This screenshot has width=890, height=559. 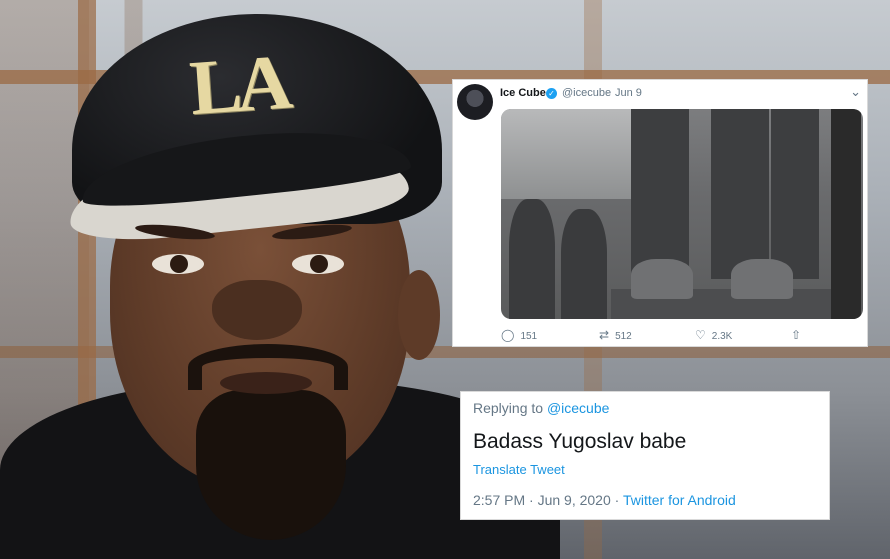 I want to click on retweet-icon: ⇄, so click(x=604, y=335).